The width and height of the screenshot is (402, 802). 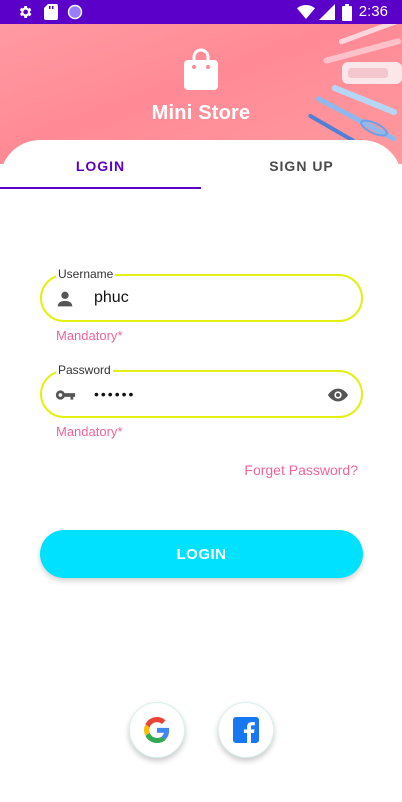 What do you see at coordinates (327, 12) in the screenshot?
I see `signal-icon` at bounding box center [327, 12].